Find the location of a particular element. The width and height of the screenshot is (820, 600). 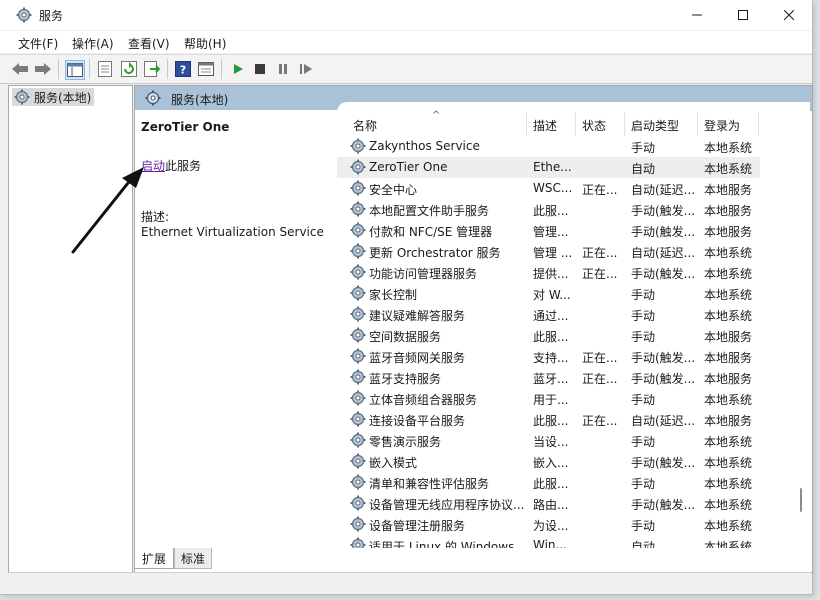

vertical-scrollbar is located at coordinates (801, 331).